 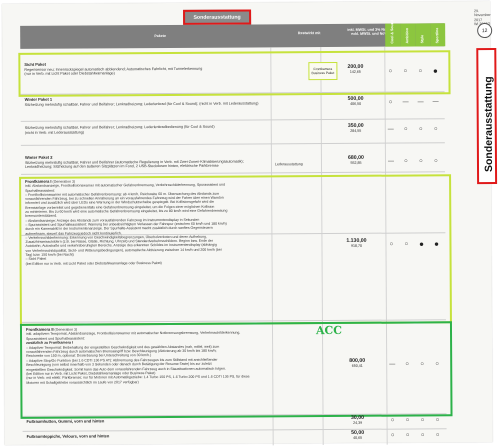 What do you see at coordinates (160, 36) in the screenshot?
I see `header-pakete: Pakete` at bounding box center [160, 36].